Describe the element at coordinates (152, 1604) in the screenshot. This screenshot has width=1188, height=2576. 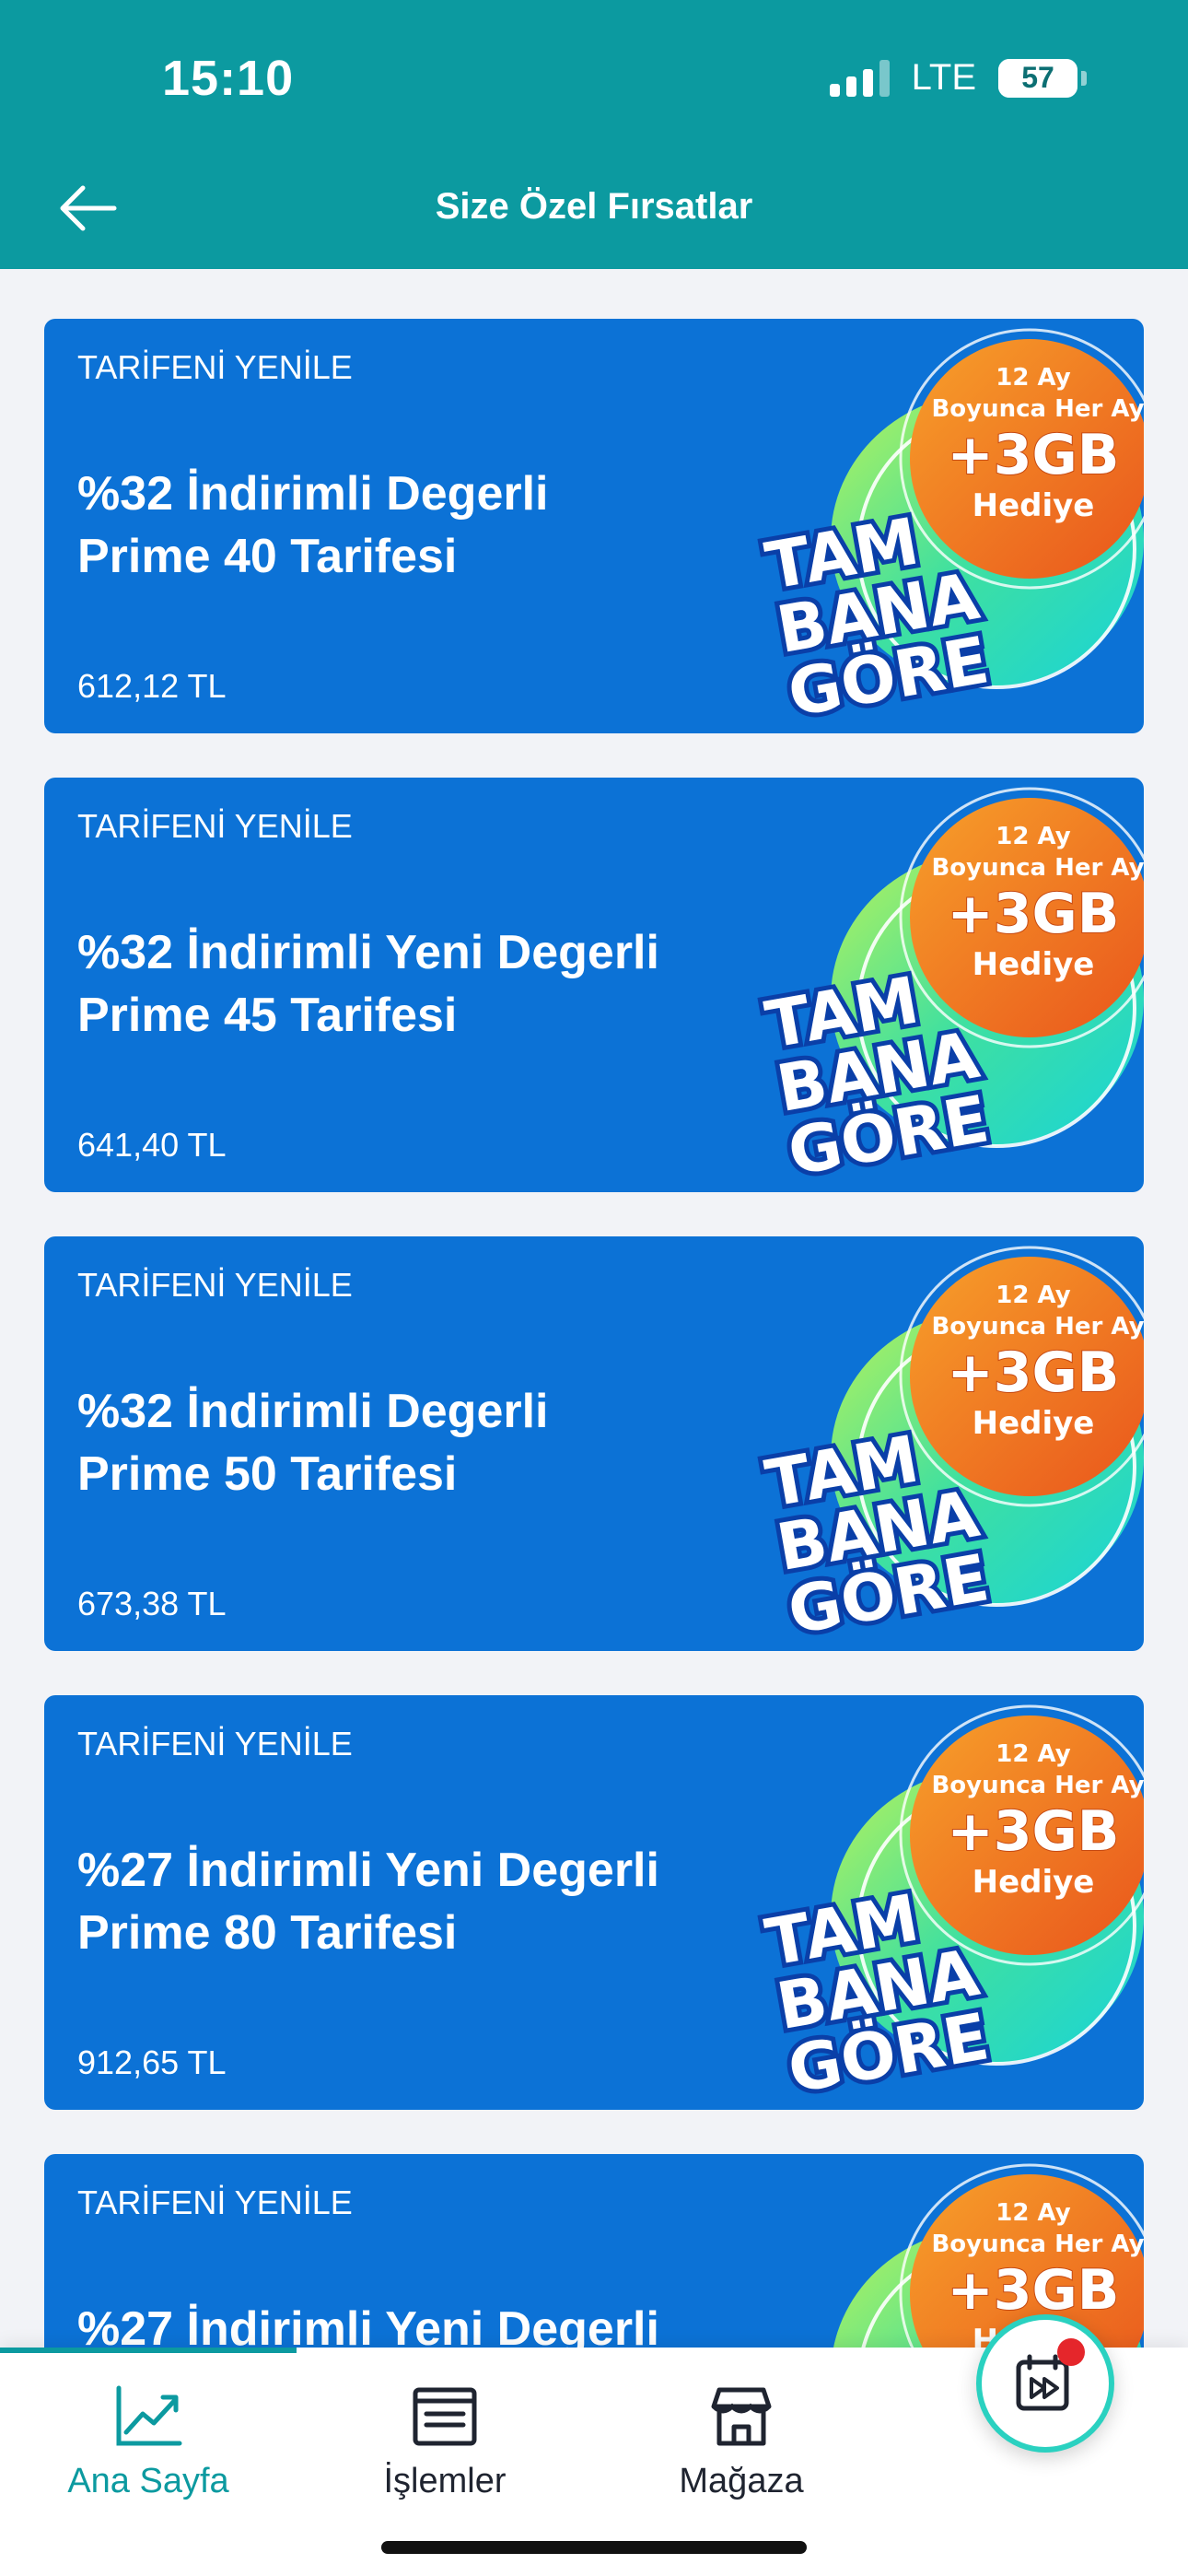
I see `offer-price: 673,38 TL` at that location.